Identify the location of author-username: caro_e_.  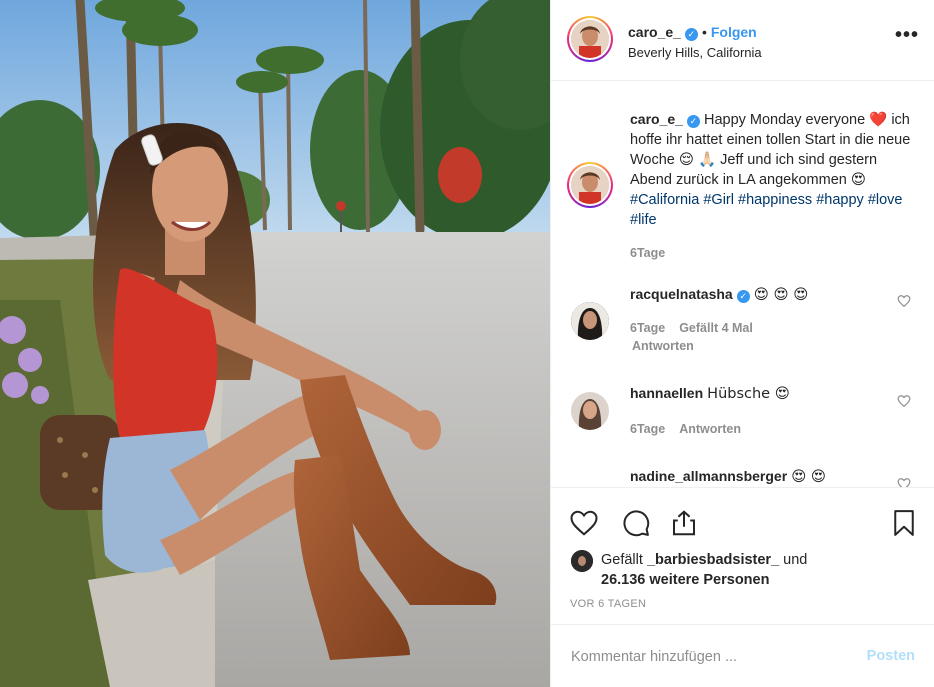
(654, 32).